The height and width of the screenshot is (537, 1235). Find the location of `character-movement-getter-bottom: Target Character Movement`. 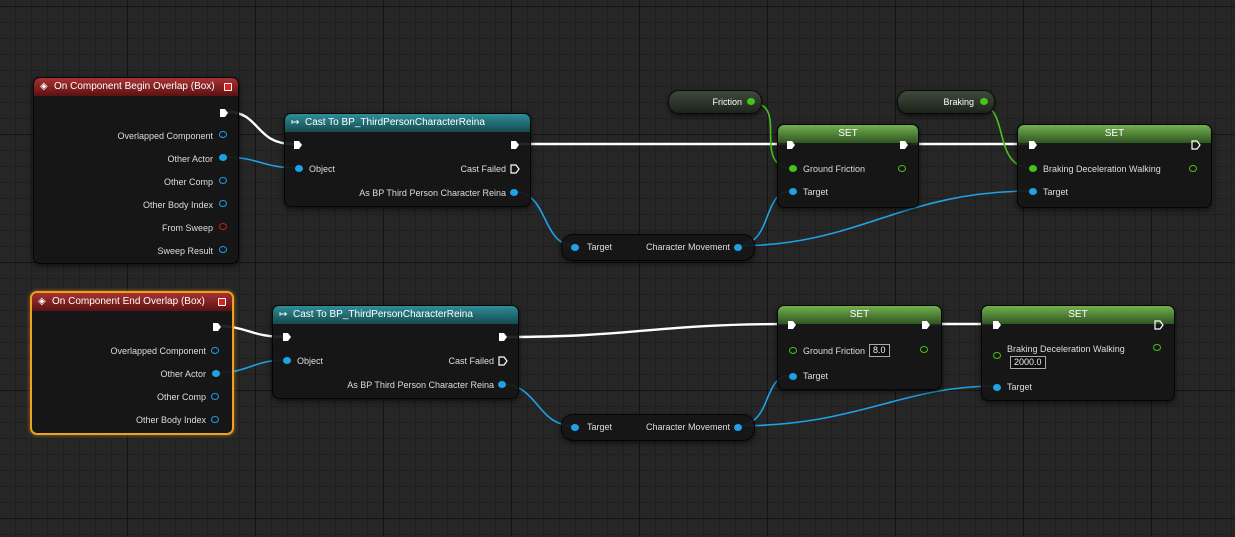

character-movement-getter-bottom: Target Character Movement is located at coordinates (658, 427).